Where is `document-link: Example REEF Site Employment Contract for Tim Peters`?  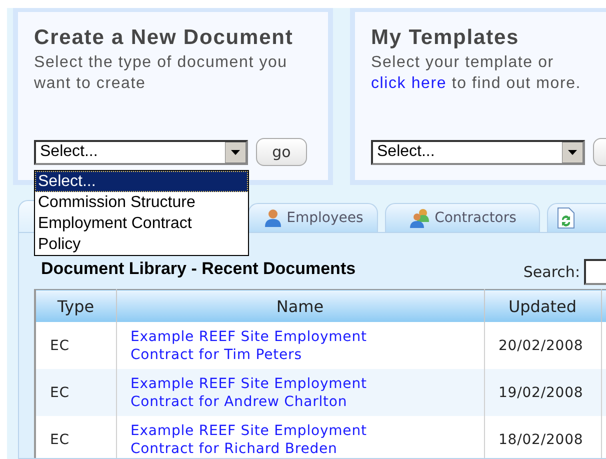 document-link: Example REEF Site Employment Contract for Tim Peters is located at coordinates (268, 346).